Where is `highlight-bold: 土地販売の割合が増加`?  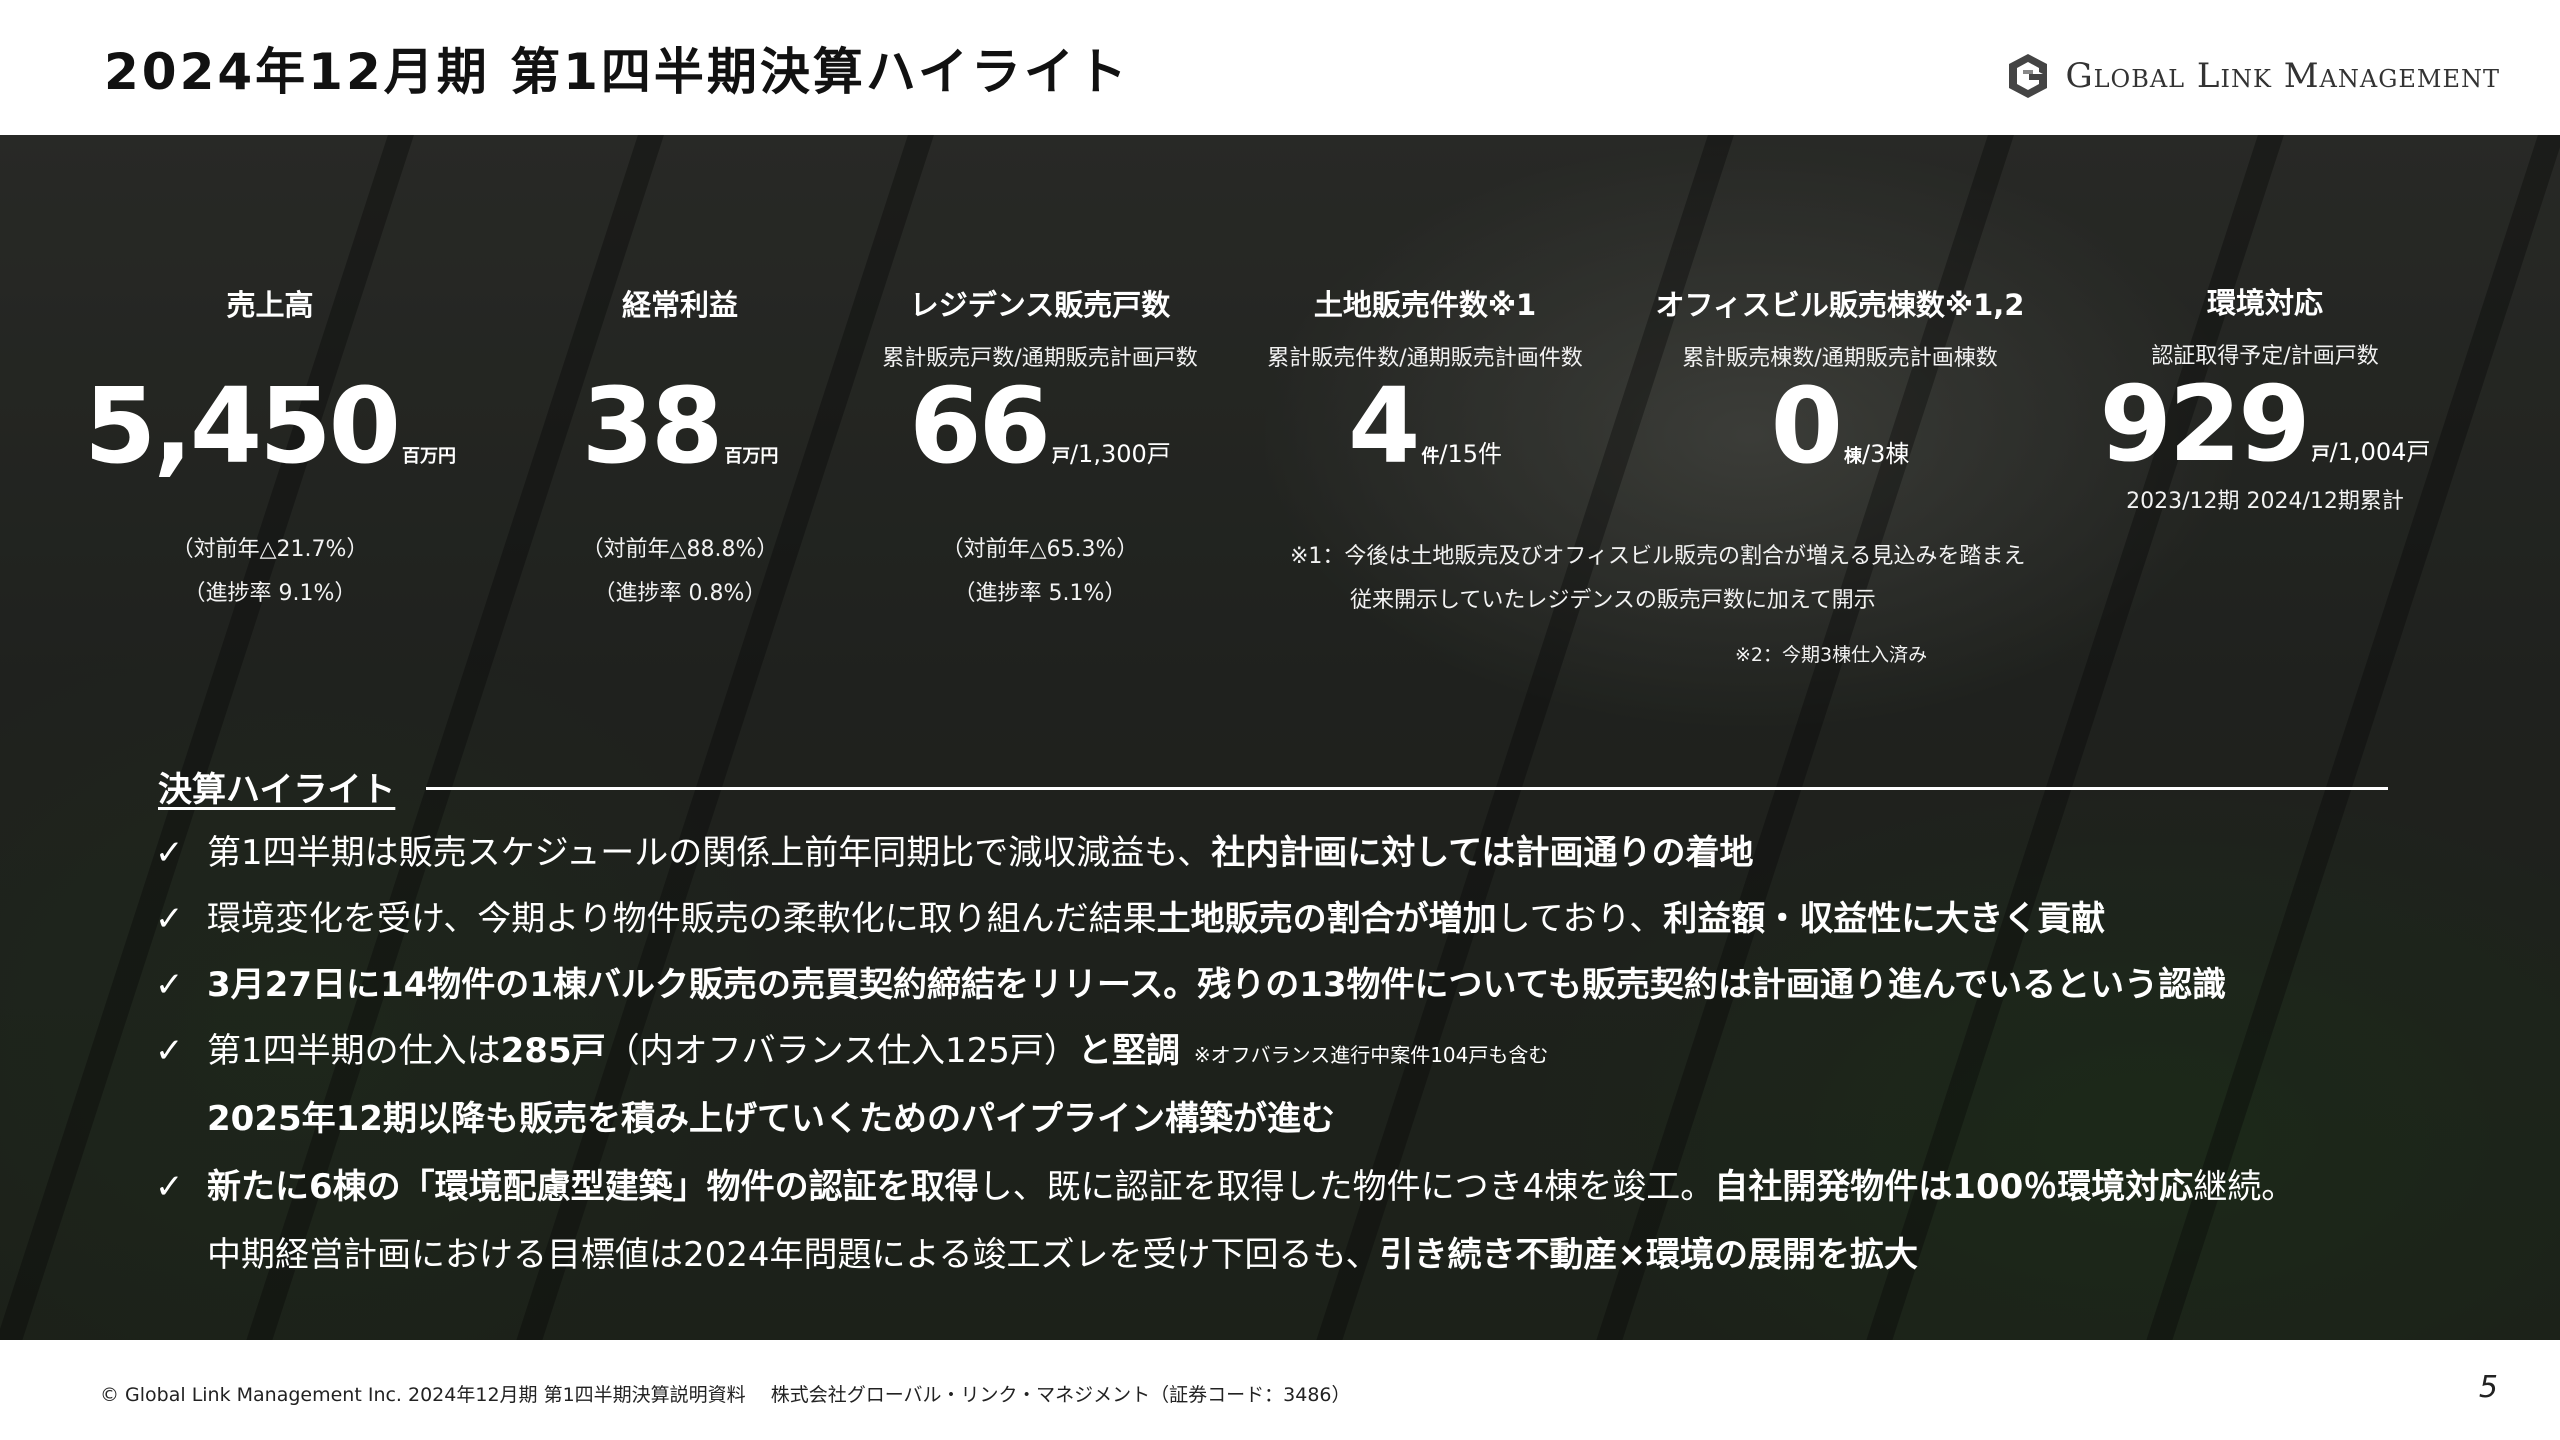 highlight-bold: 土地販売の割合が増加 is located at coordinates (1326, 919).